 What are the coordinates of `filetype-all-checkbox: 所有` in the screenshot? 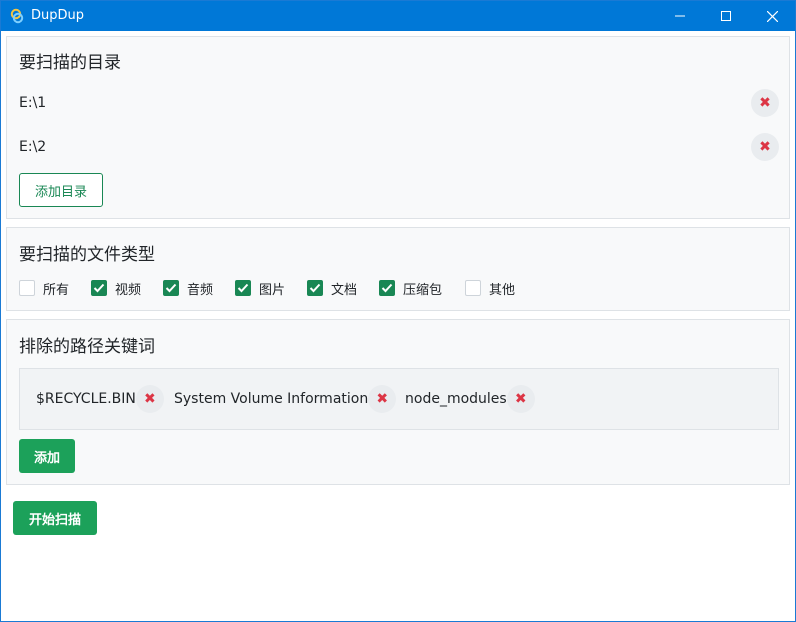 It's located at (44, 288).